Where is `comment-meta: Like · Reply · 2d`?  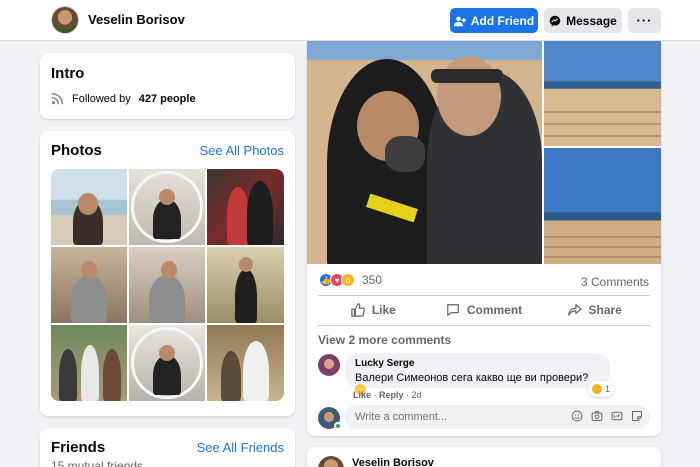 comment-meta: Like · Reply · 2d is located at coordinates (387, 395).